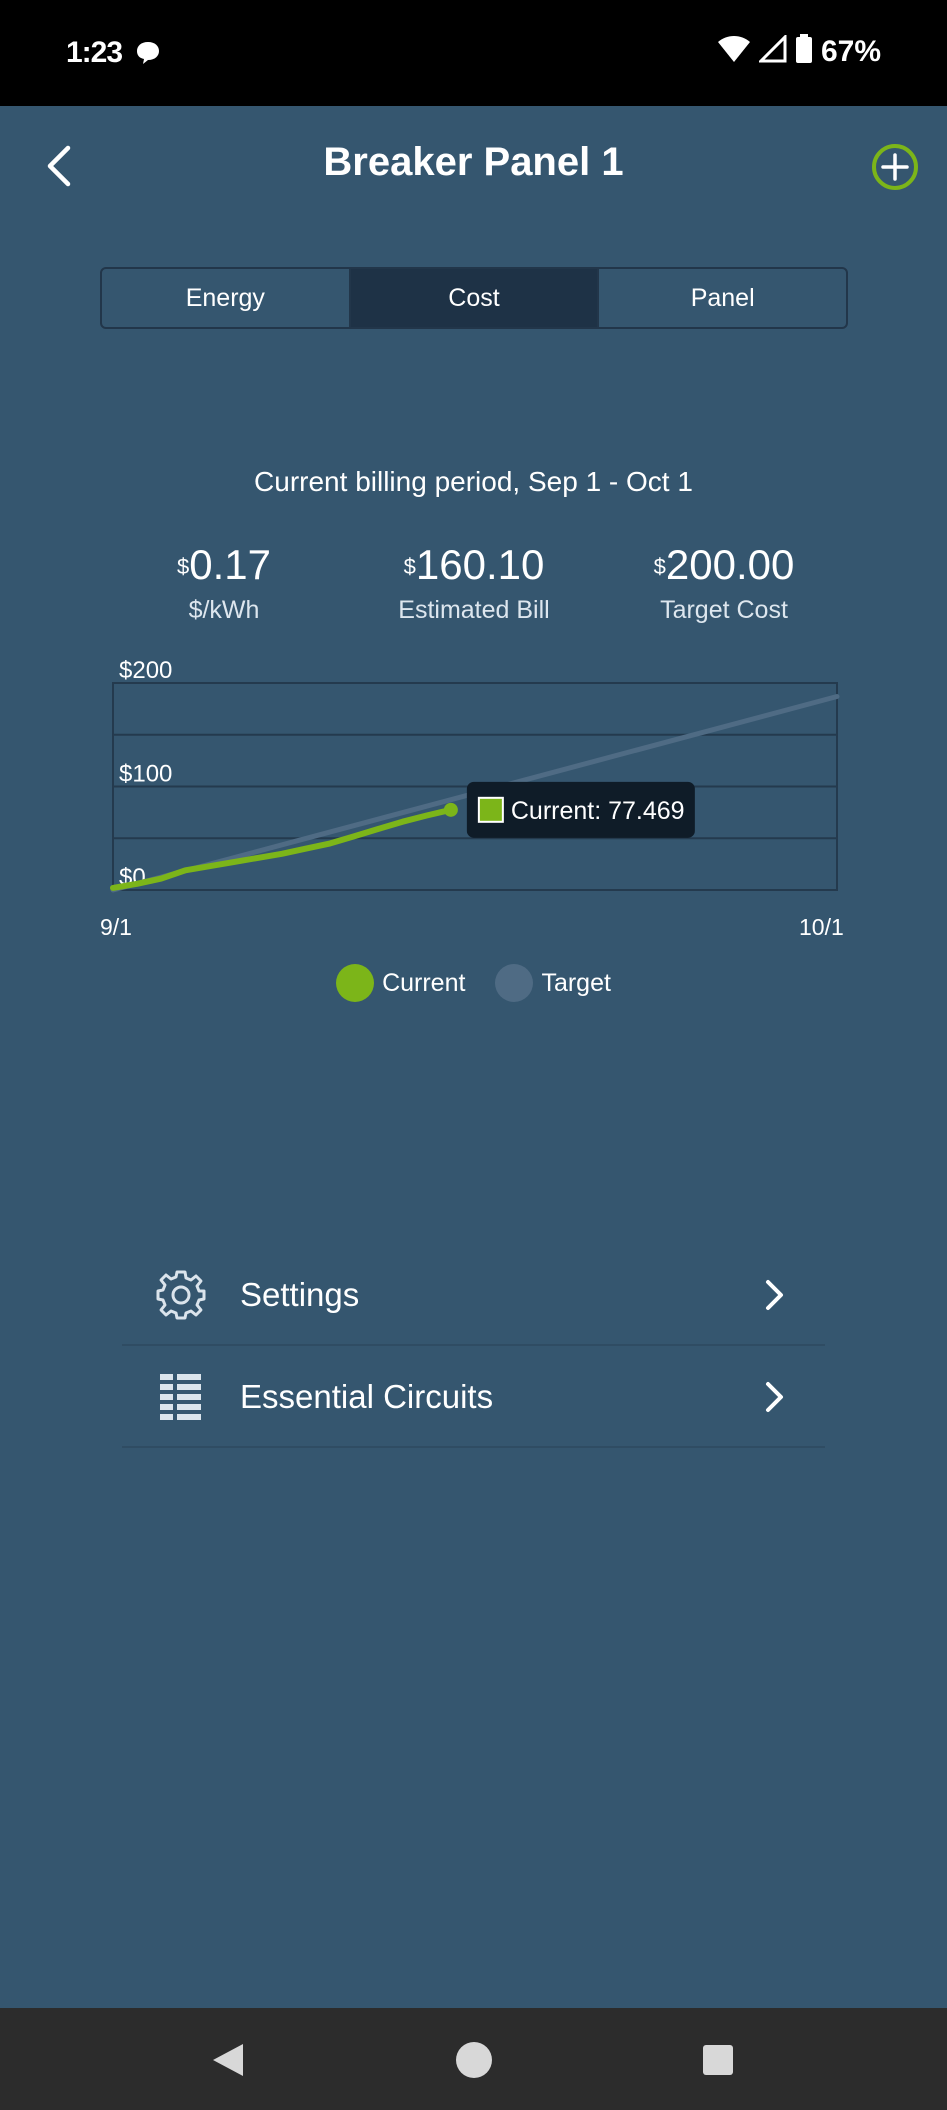  What do you see at coordinates (804, 51) in the screenshot?
I see `battery-icon` at bounding box center [804, 51].